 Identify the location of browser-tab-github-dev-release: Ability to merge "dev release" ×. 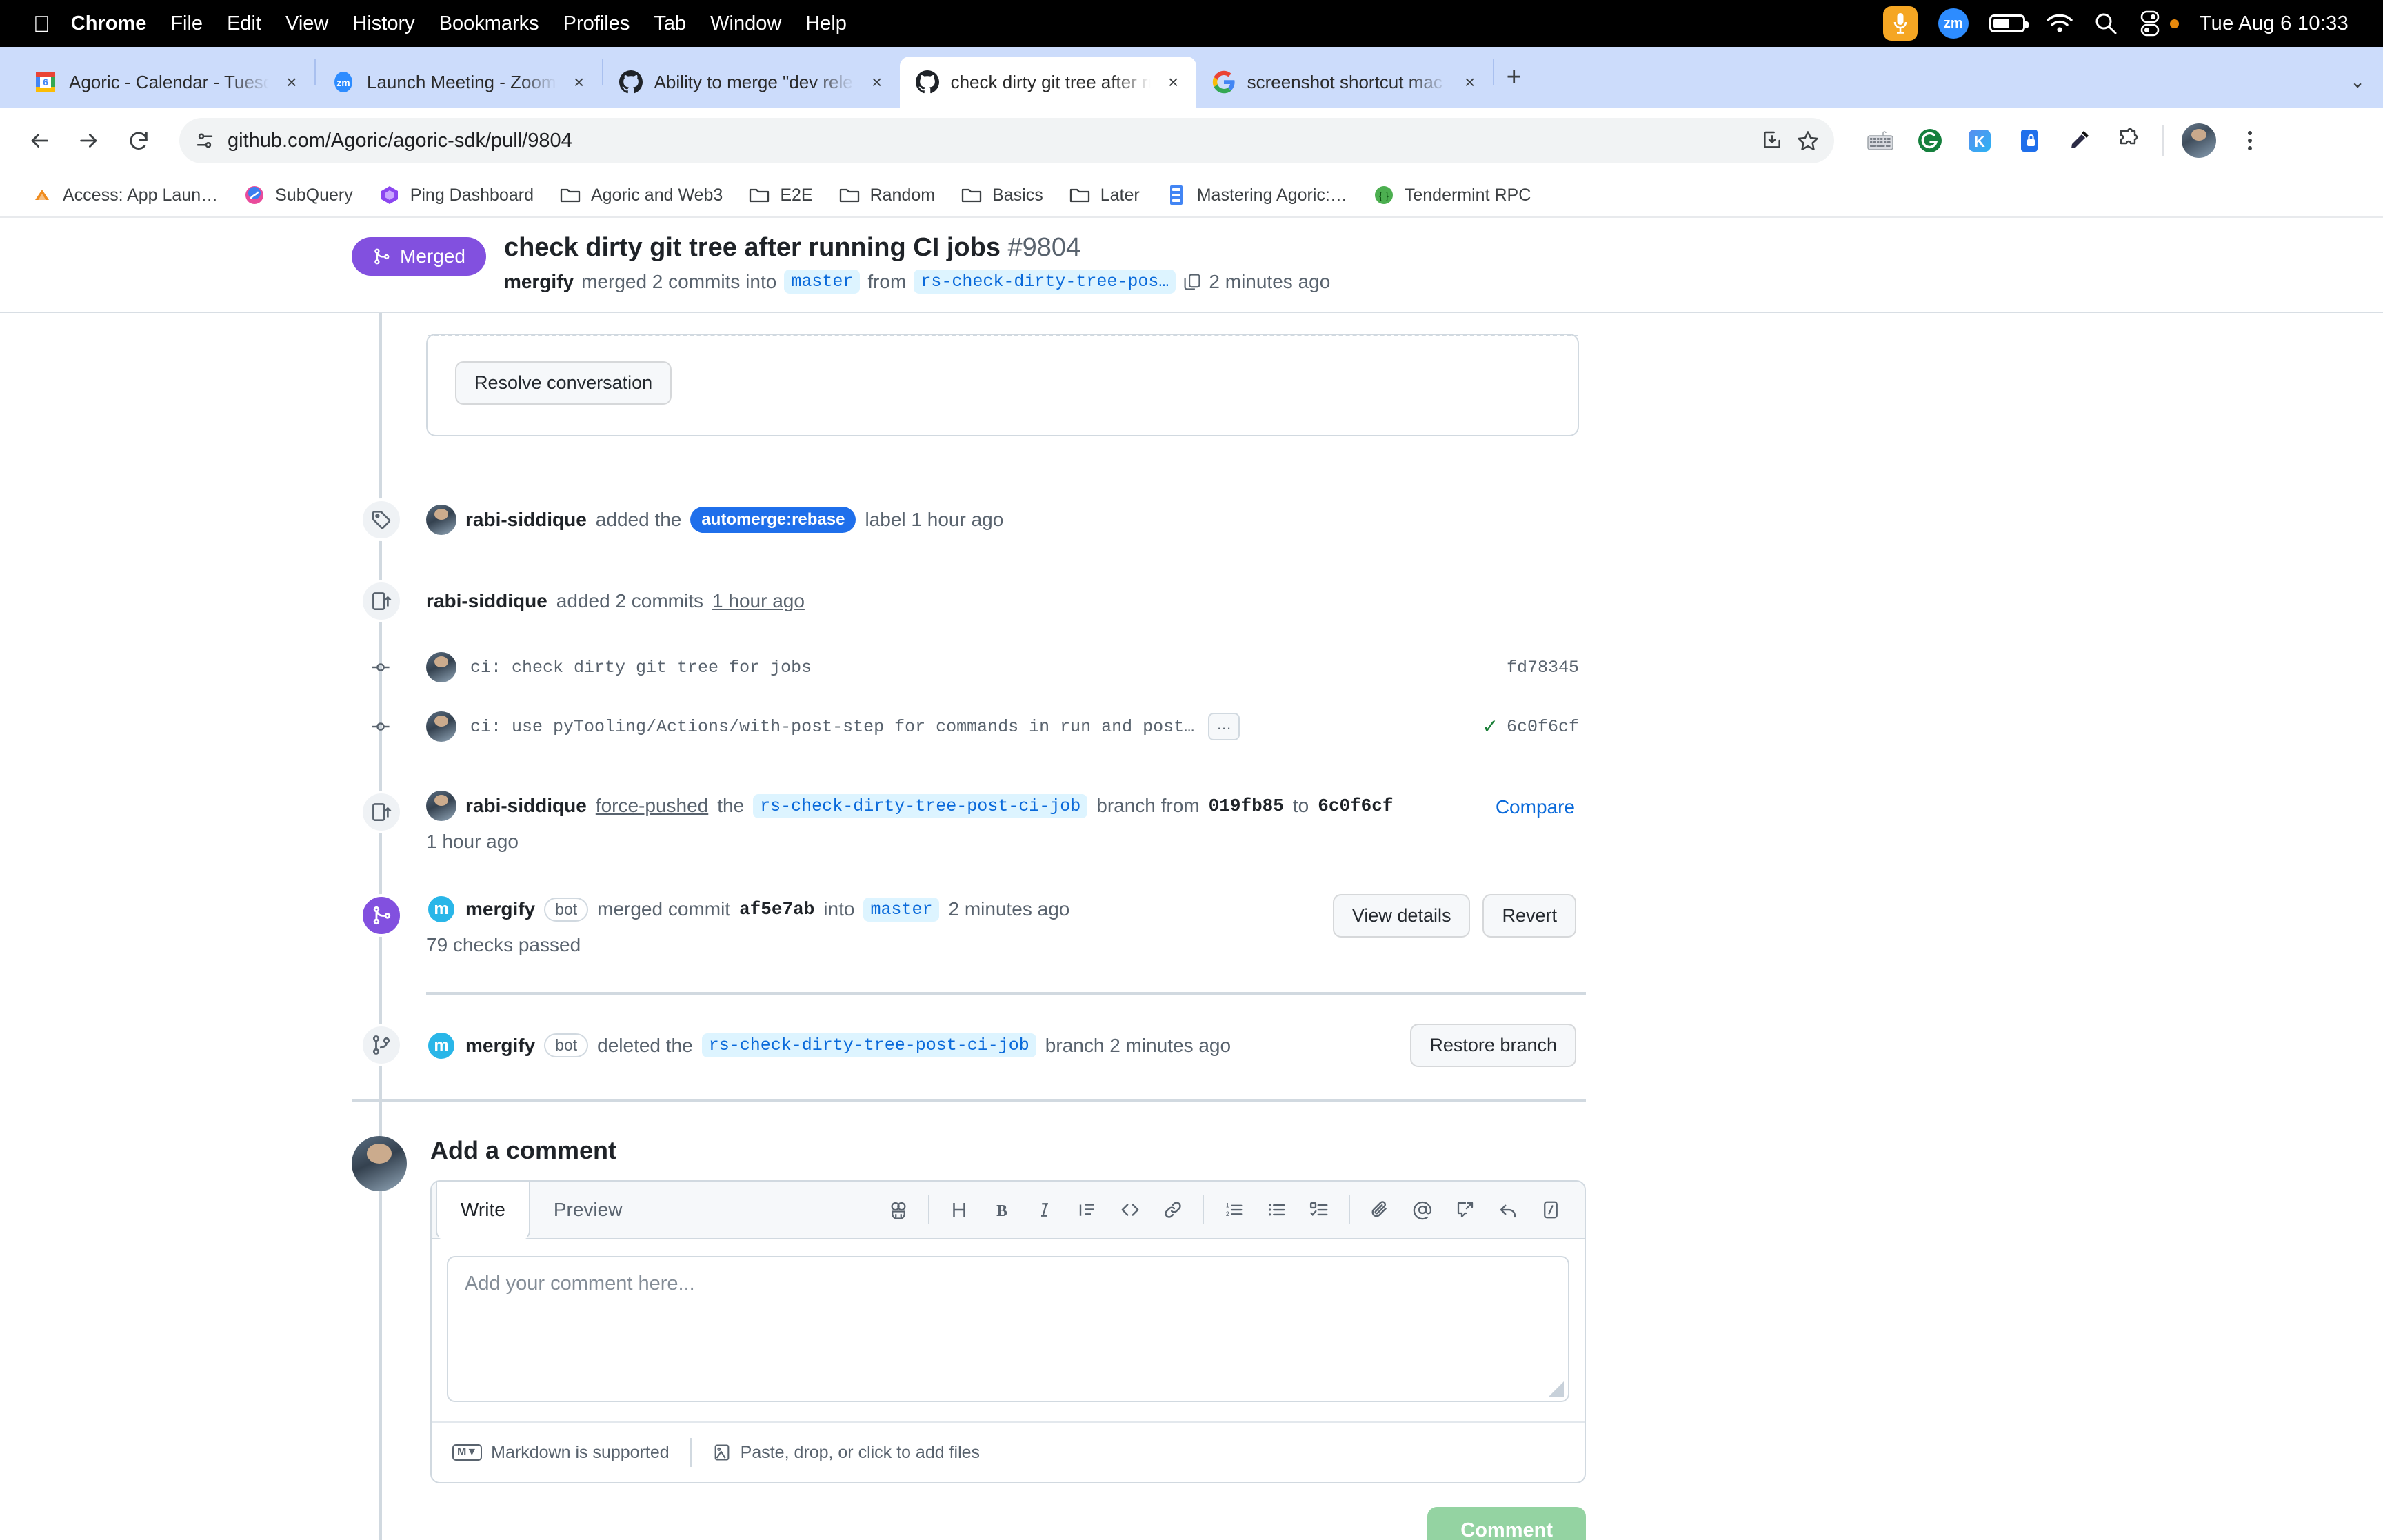
(751, 83).